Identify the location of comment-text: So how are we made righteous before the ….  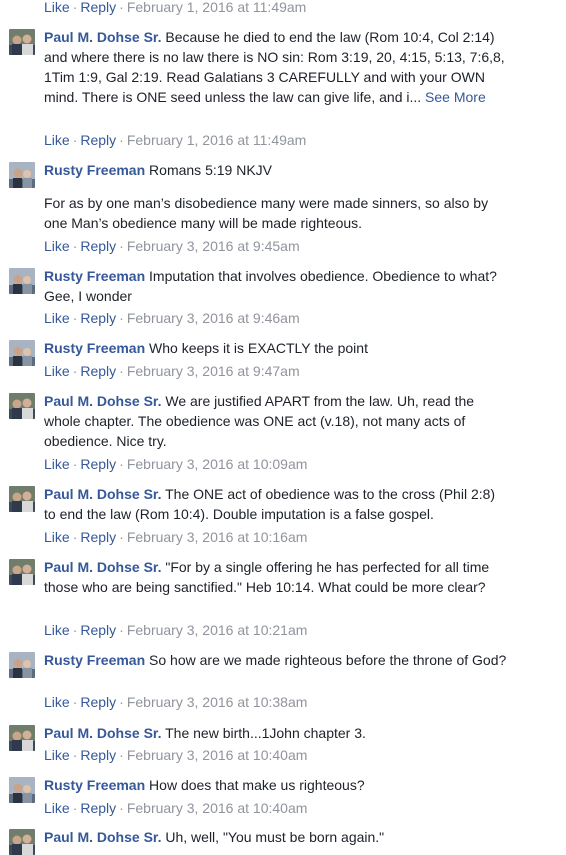
(328, 660).